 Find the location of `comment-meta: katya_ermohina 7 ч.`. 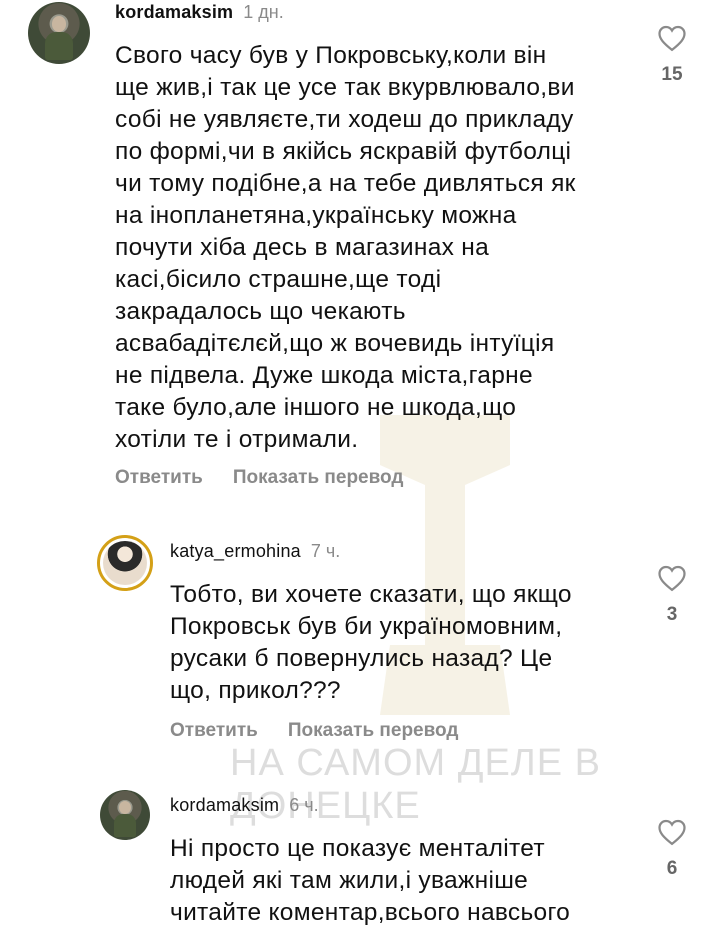

comment-meta: katya_ermohina 7 ч. is located at coordinates (255, 551).